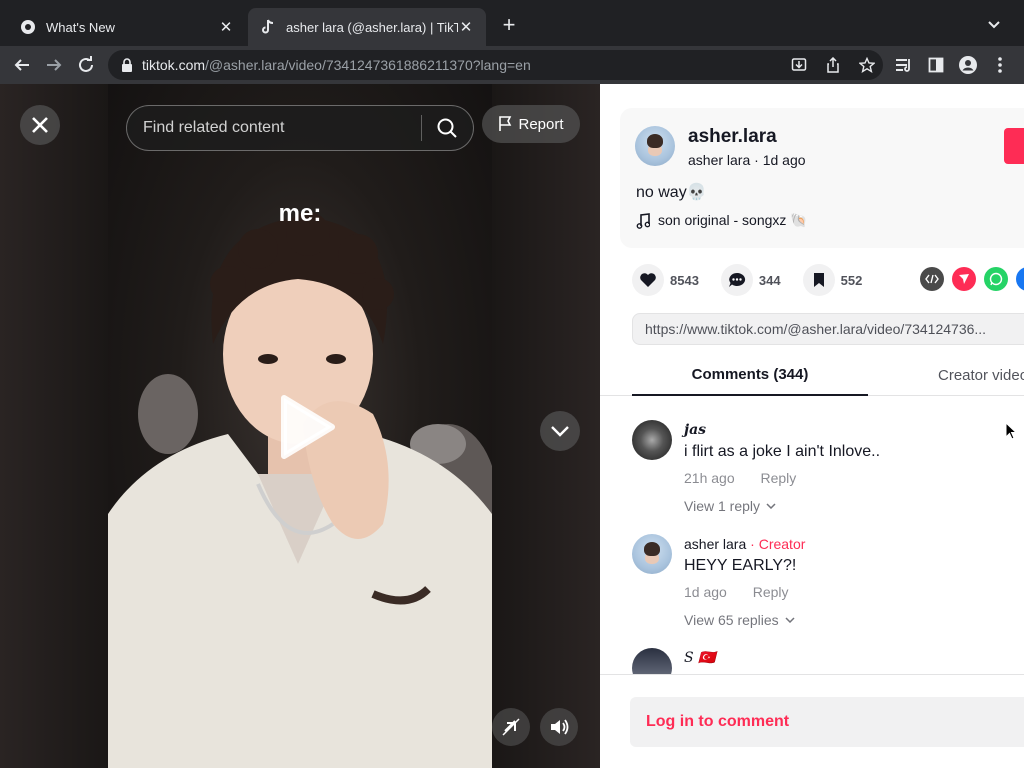  I want to click on view-replies-button: View 1 reply, so click(730, 506).